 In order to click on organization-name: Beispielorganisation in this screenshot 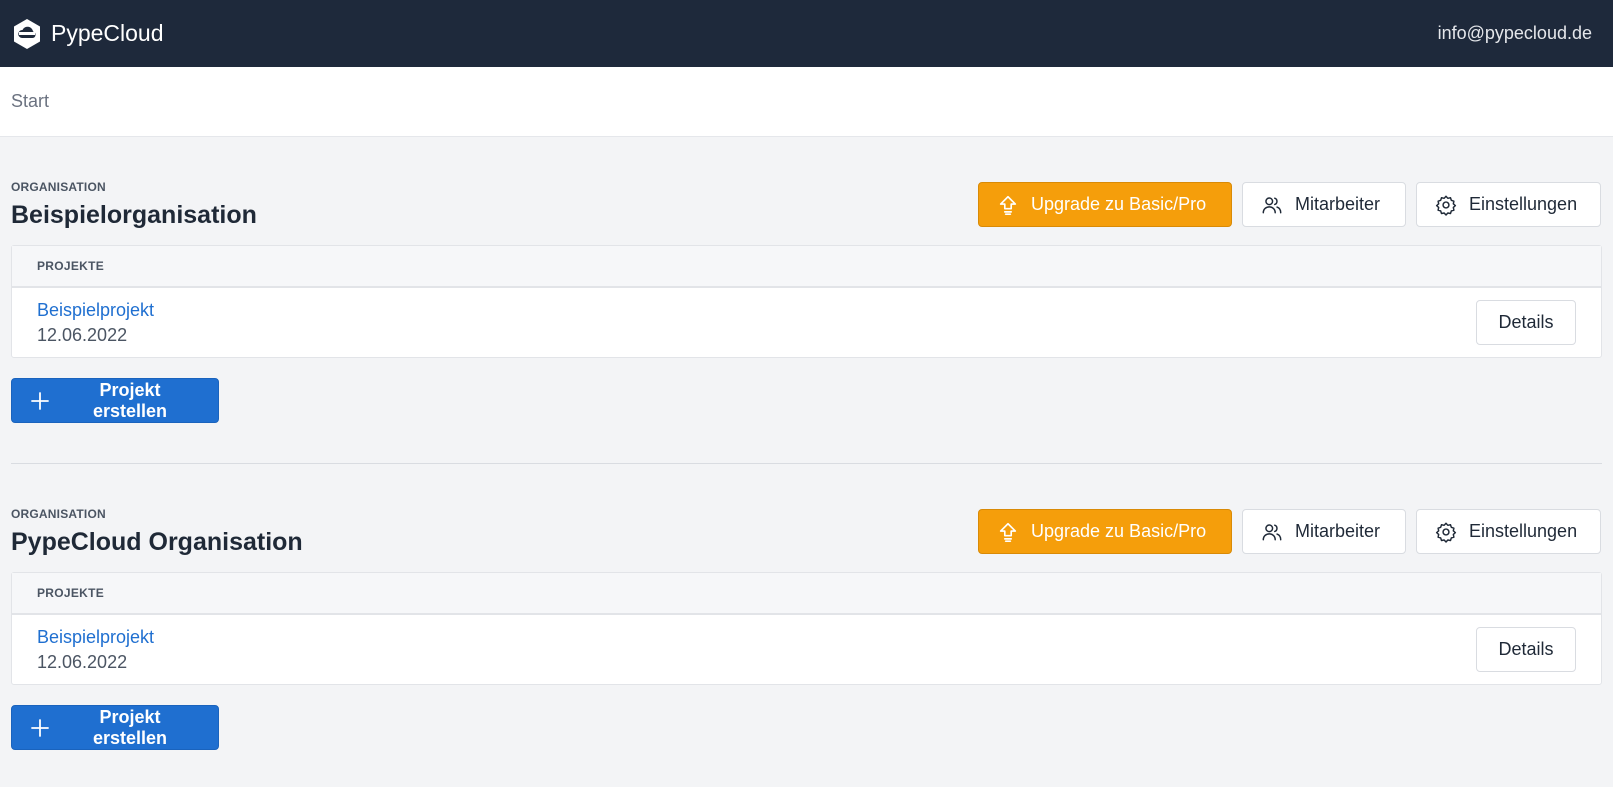, I will do `click(134, 215)`.